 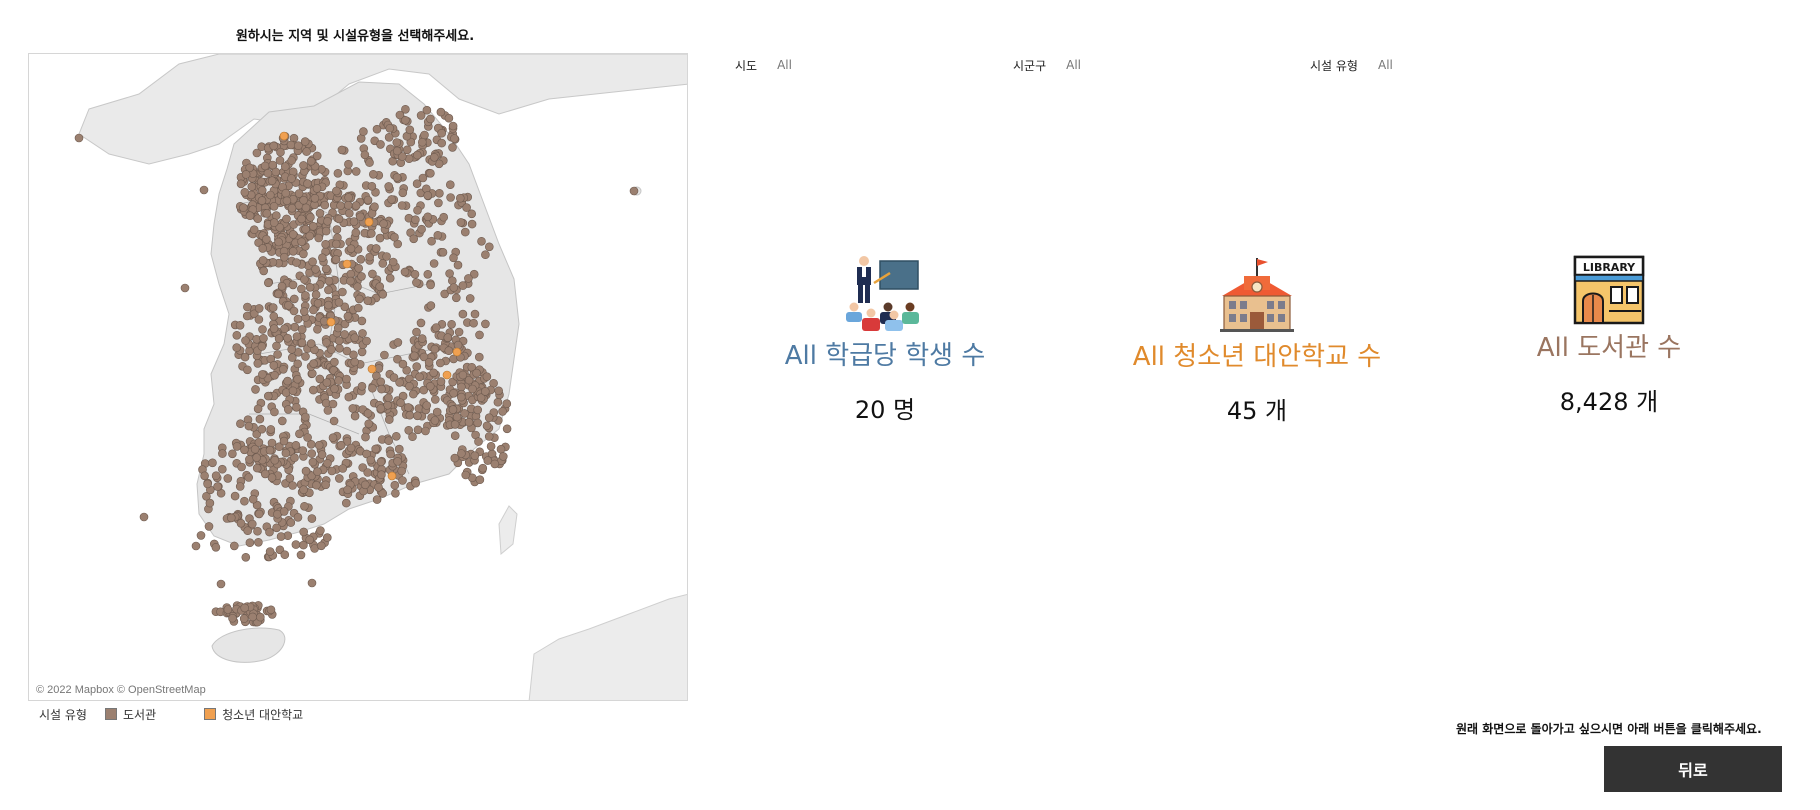 I want to click on facility-dot-alternative-school, so click(x=447, y=375).